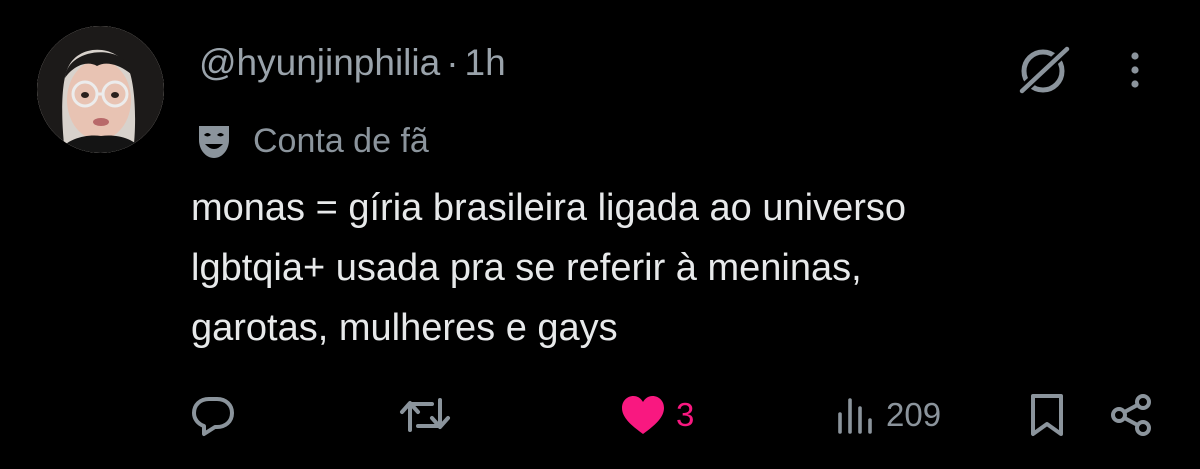  Describe the element at coordinates (1135, 70) in the screenshot. I see `more-dots-vertical-icon` at that location.